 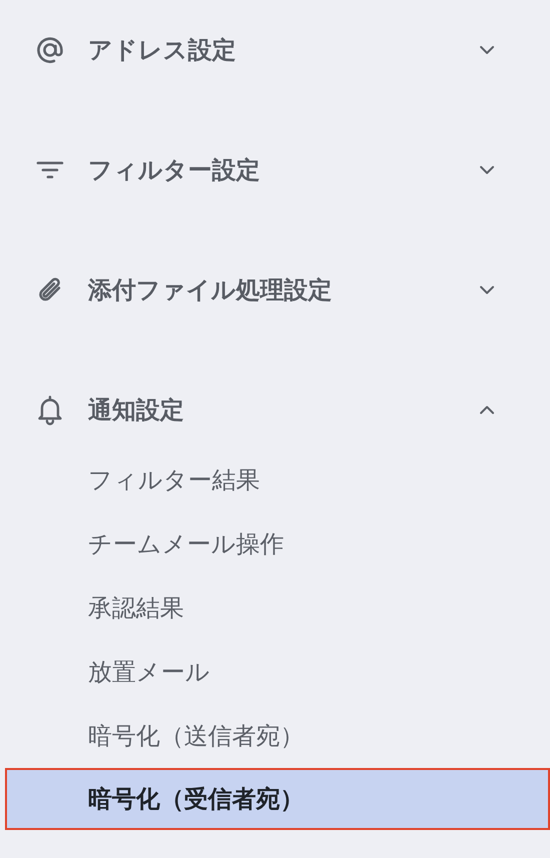 I want to click on section-header: 通知設定, so click(x=275, y=410).